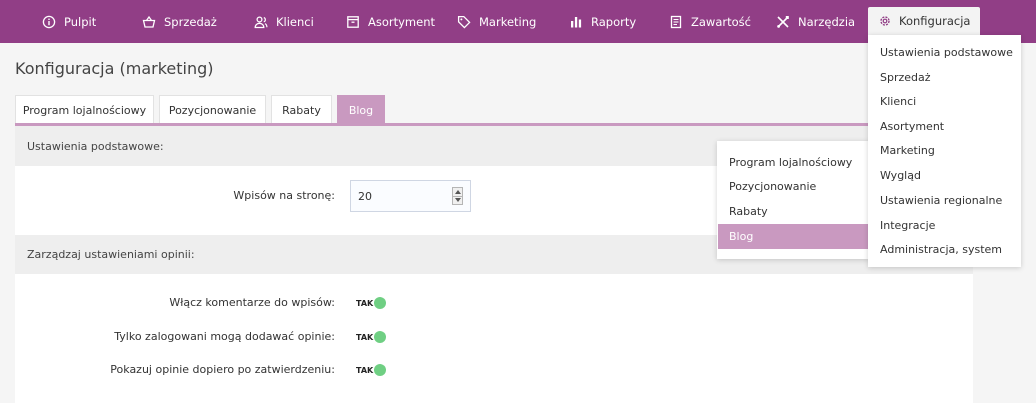 The width and height of the screenshot is (1036, 403). What do you see at coordinates (261, 22) in the screenshot?
I see `users-icon` at bounding box center [261, 22].